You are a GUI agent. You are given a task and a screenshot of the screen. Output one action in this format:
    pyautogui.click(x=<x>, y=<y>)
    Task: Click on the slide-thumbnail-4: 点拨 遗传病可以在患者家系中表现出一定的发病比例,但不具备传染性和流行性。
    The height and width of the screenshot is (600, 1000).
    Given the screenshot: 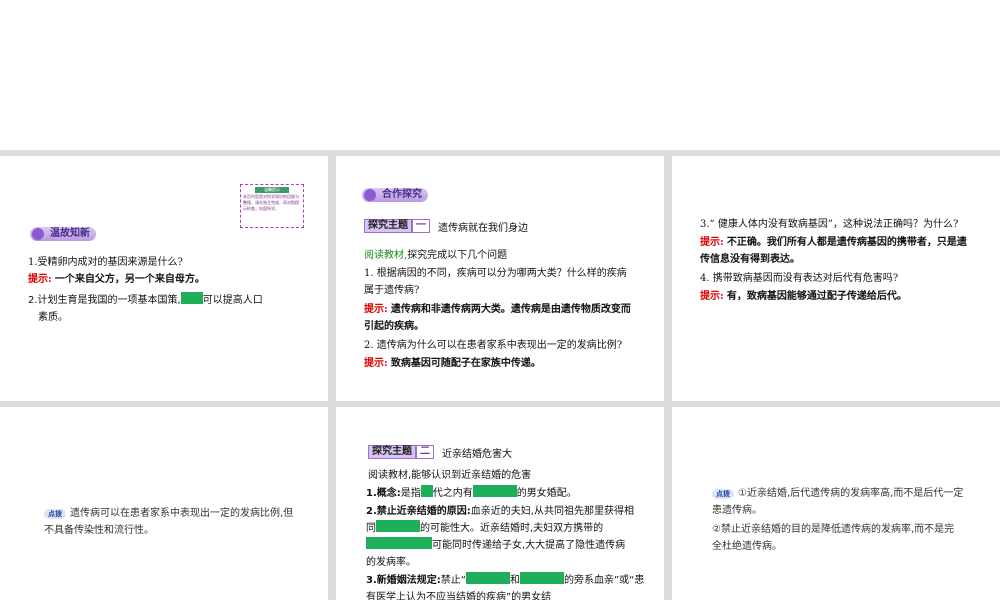 What is the action you would take?
    pyautogui.click(x=164, y=503)
    